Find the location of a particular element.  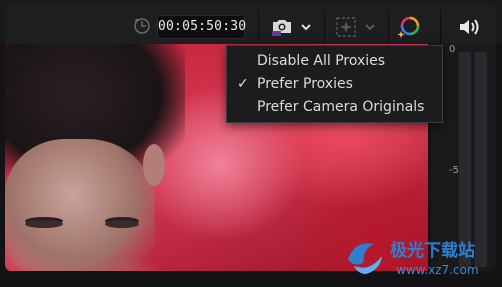

speaker-icon is located at coordinates (470, 30).